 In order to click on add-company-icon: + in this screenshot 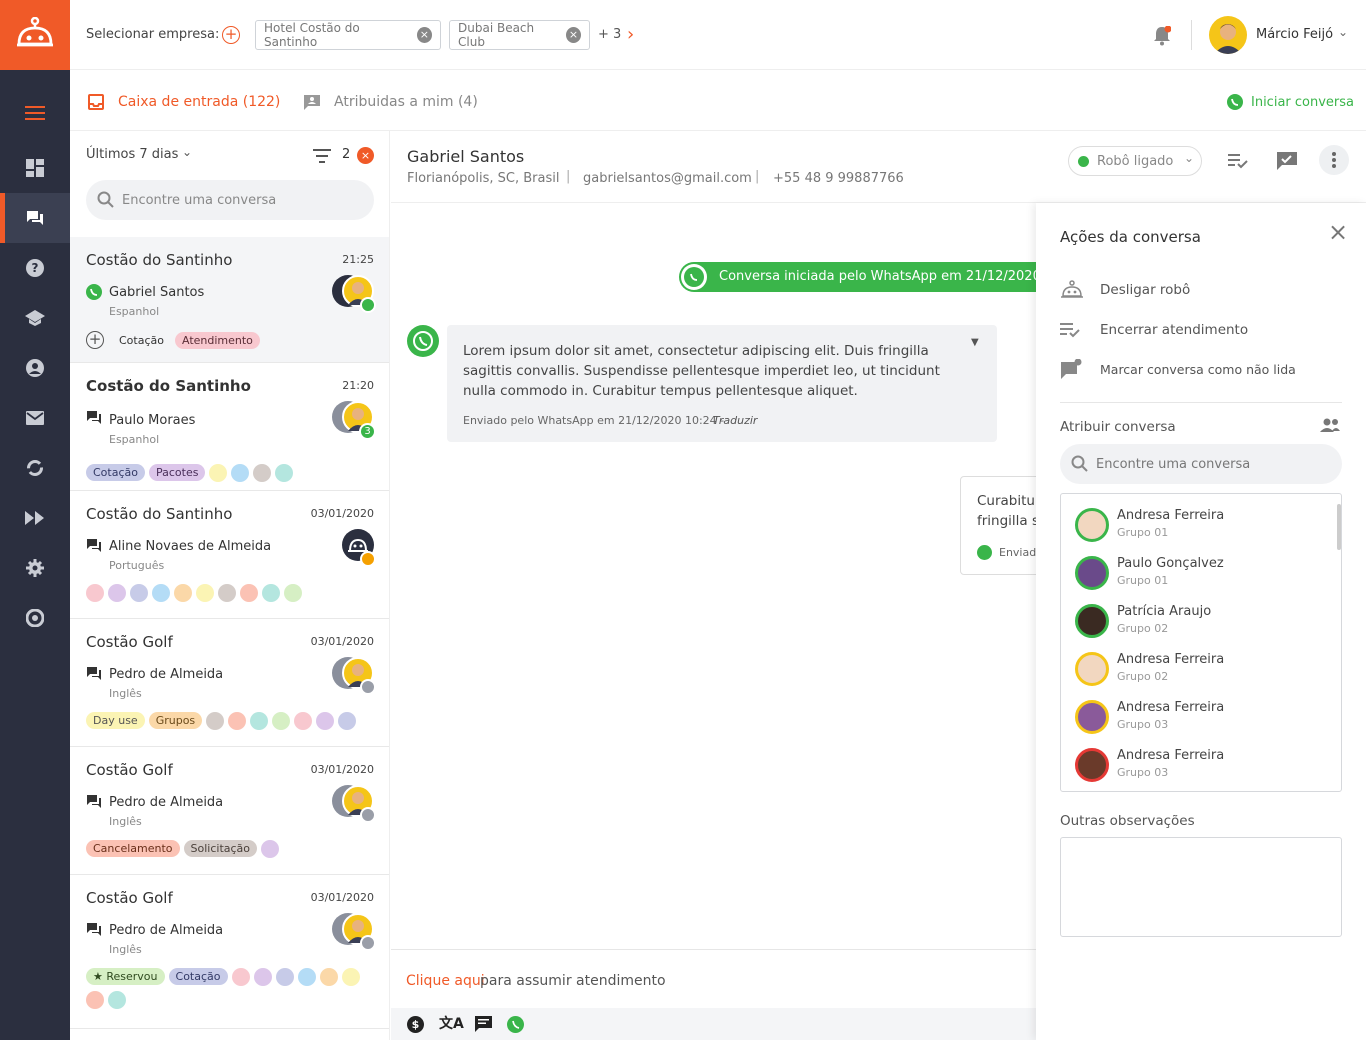, I will do `click(231, 35)`.